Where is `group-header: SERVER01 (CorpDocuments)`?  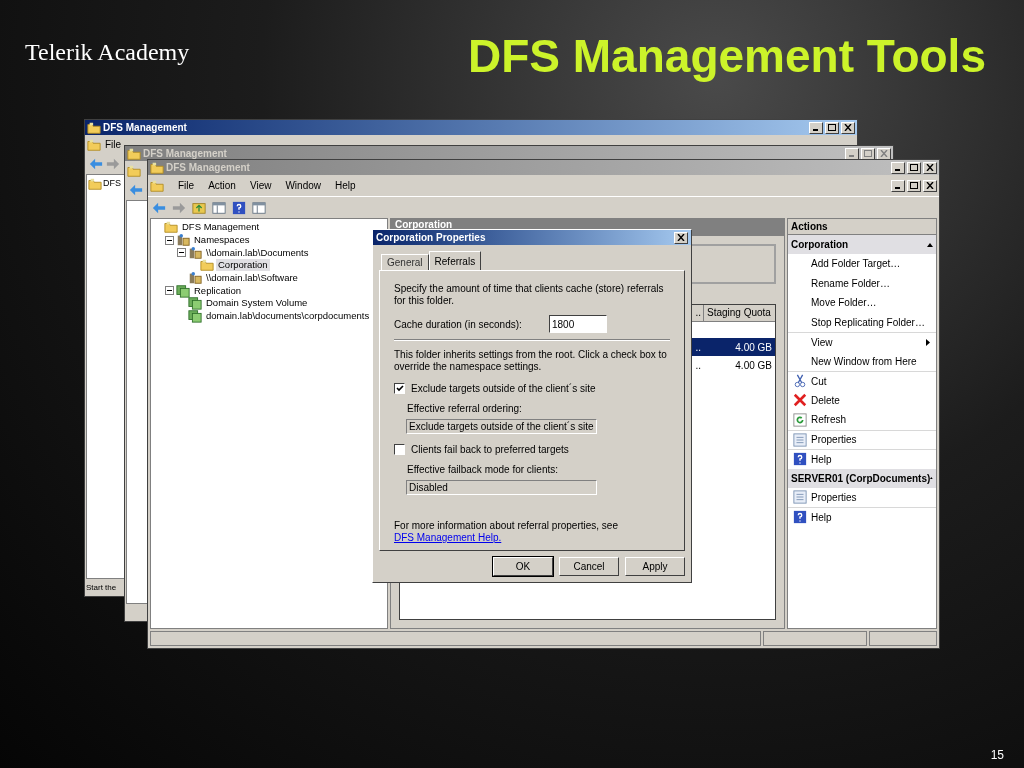
group-header: SERVER01 (CorpDocuments) is located at coordinates (862, 478).